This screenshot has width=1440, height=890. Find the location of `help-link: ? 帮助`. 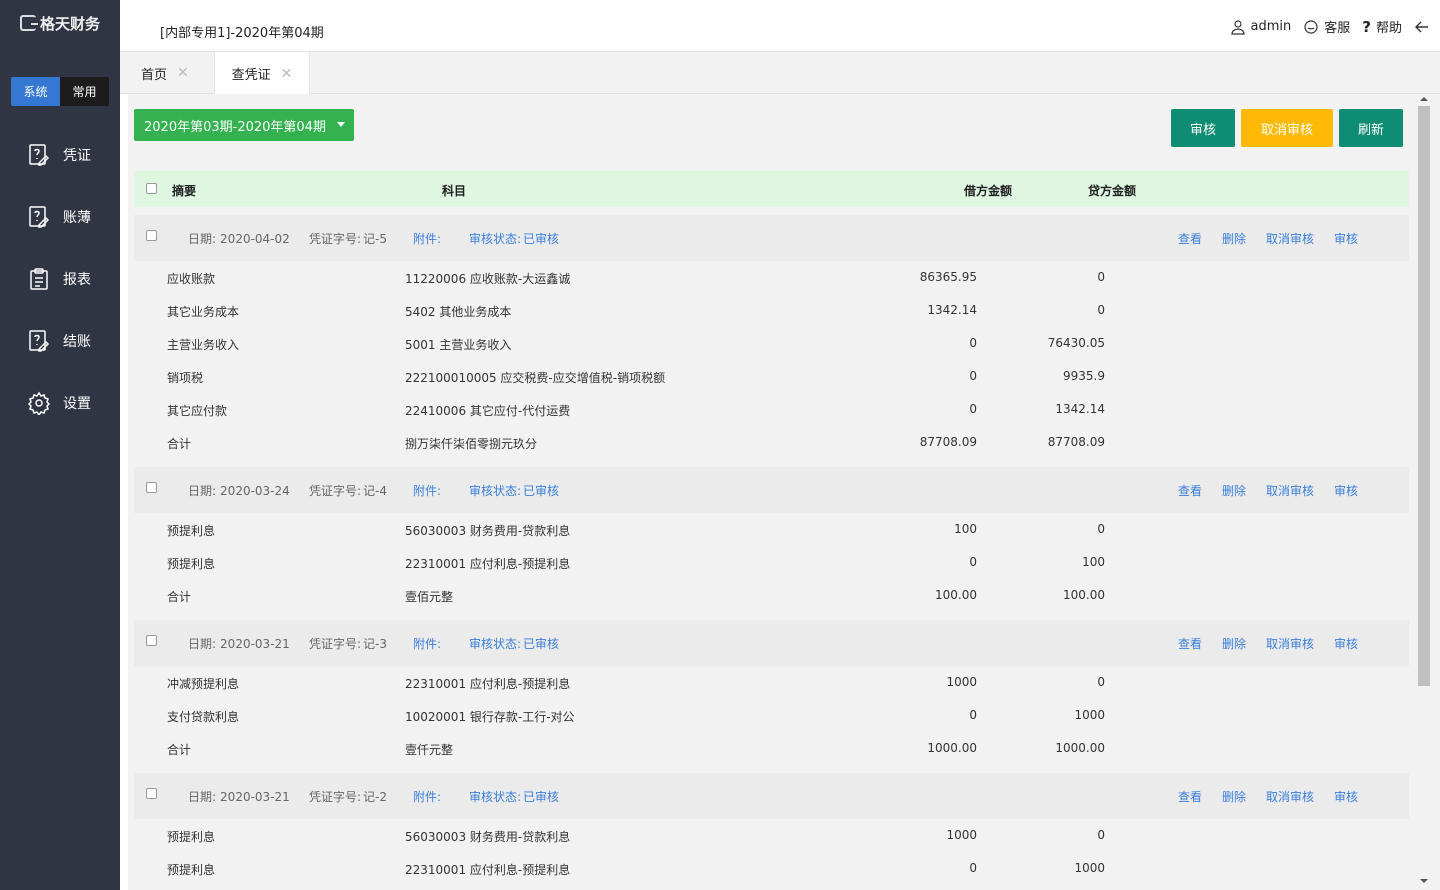

help-link: ? 帮助 is located at coordinates (1382, 27).